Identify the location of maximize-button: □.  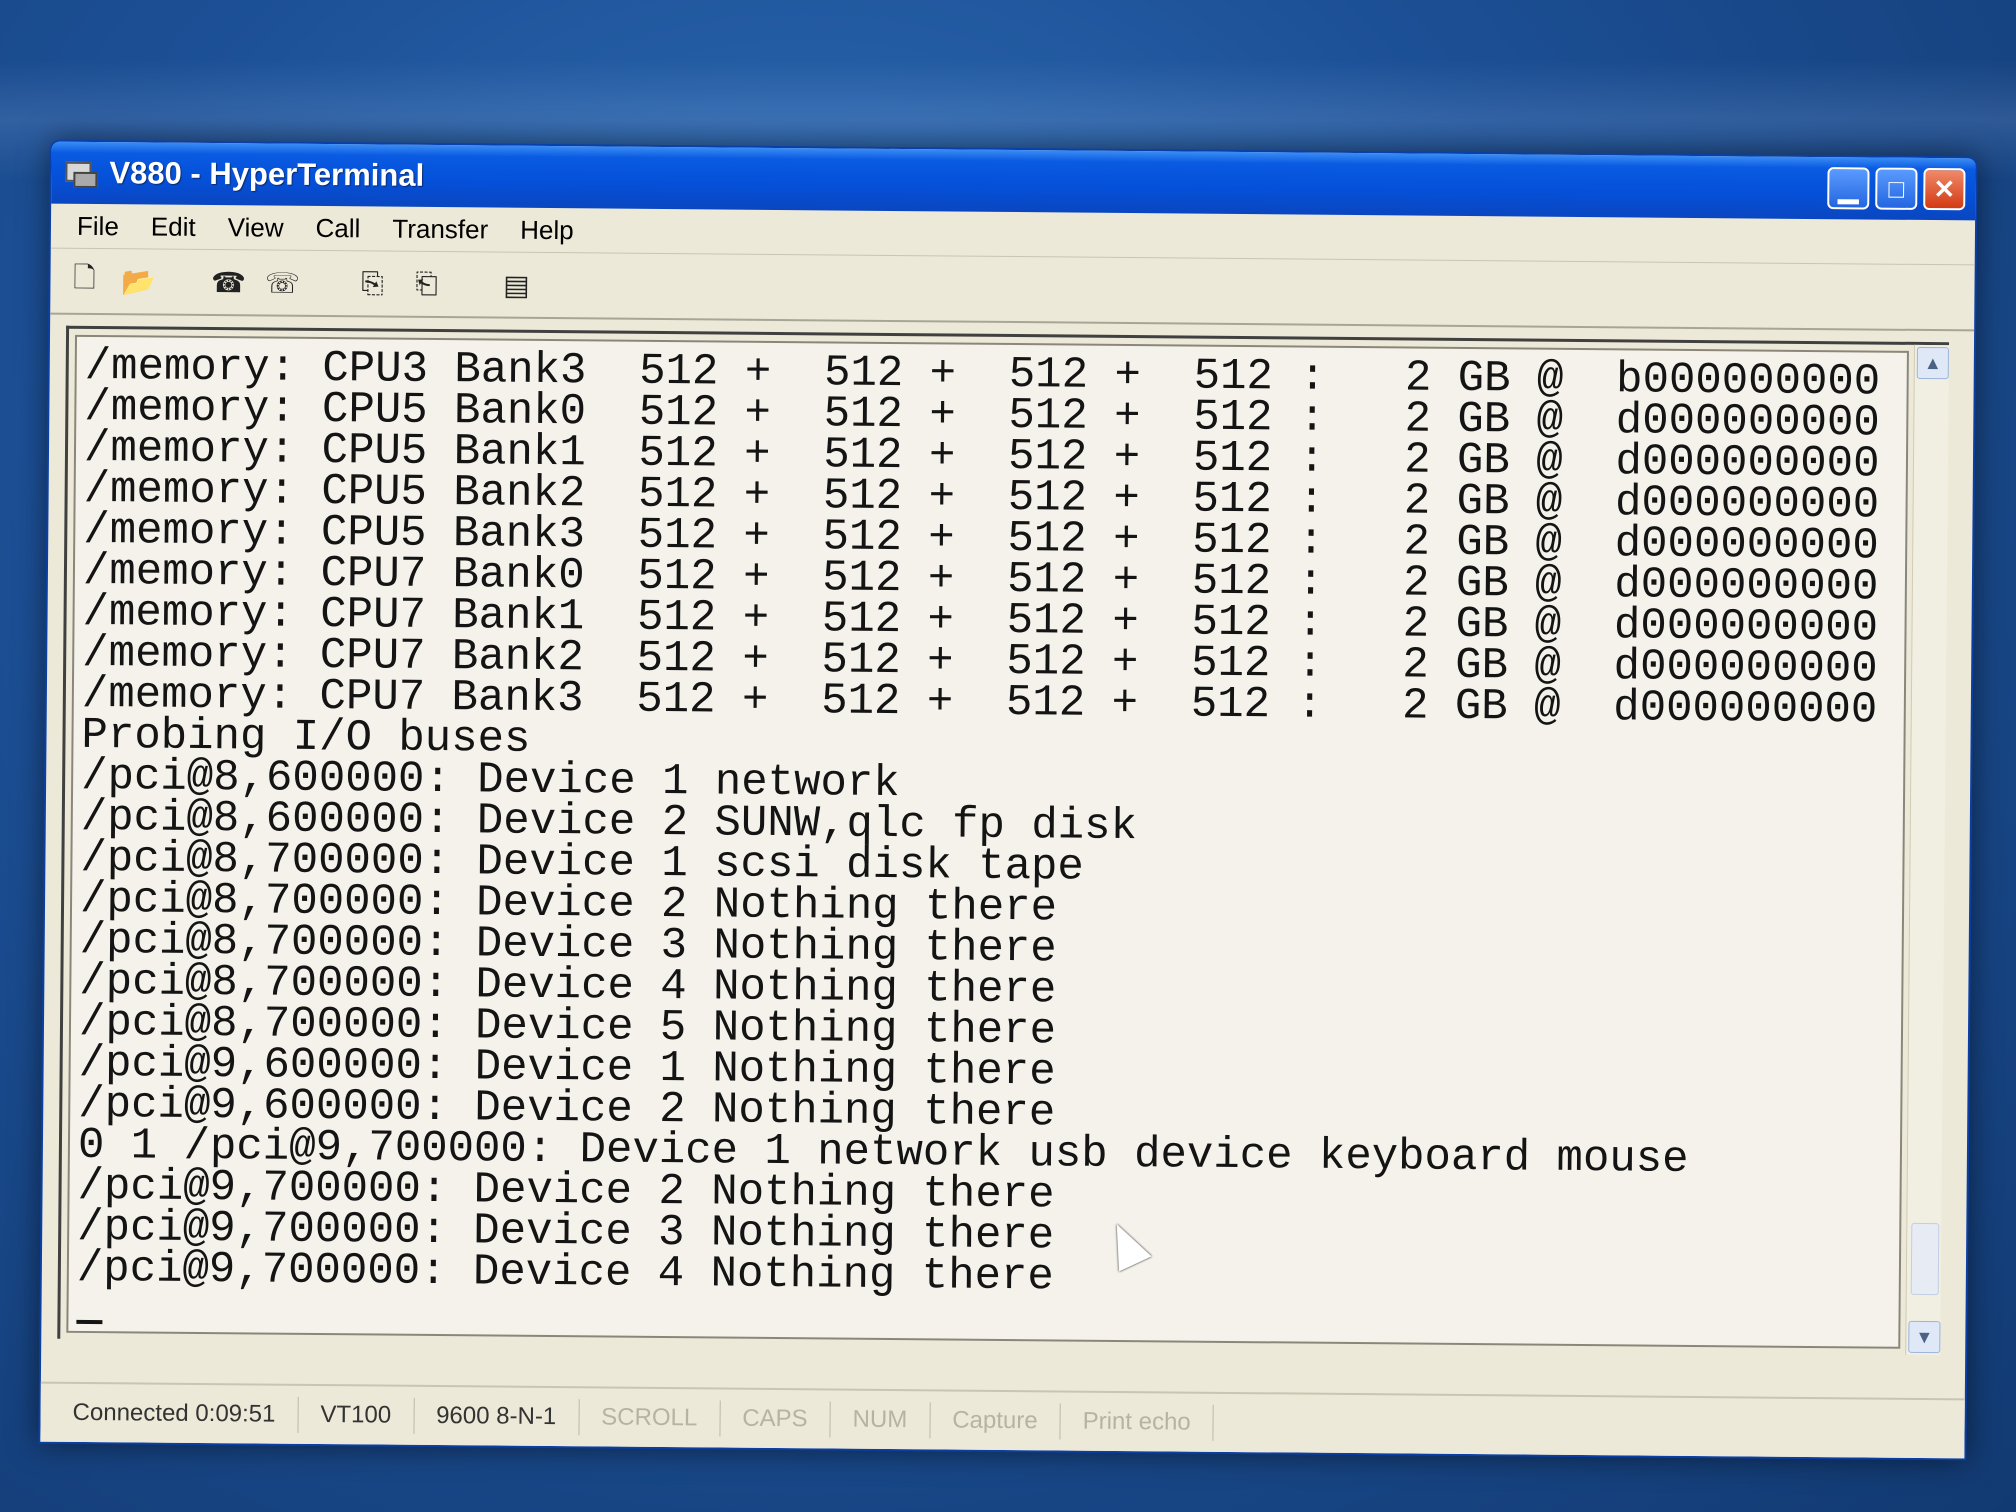
(1896, 188).